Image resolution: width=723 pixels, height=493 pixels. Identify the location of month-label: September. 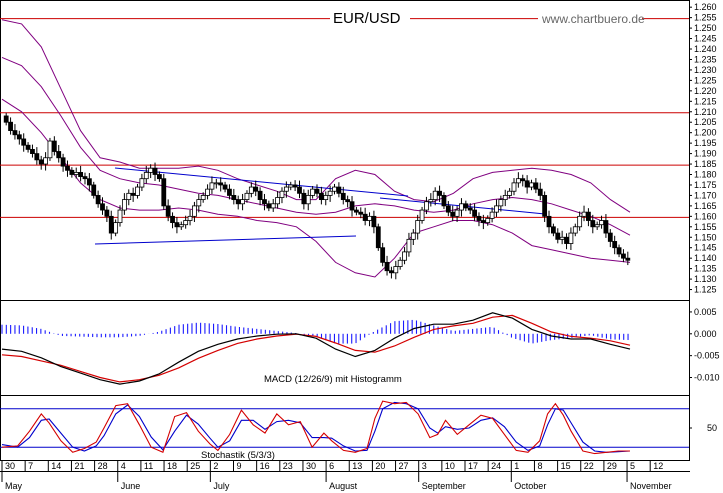
(444, 486).